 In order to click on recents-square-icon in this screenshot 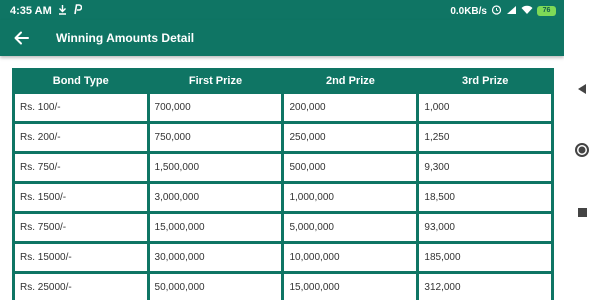, I will do `click(582, 212)`.